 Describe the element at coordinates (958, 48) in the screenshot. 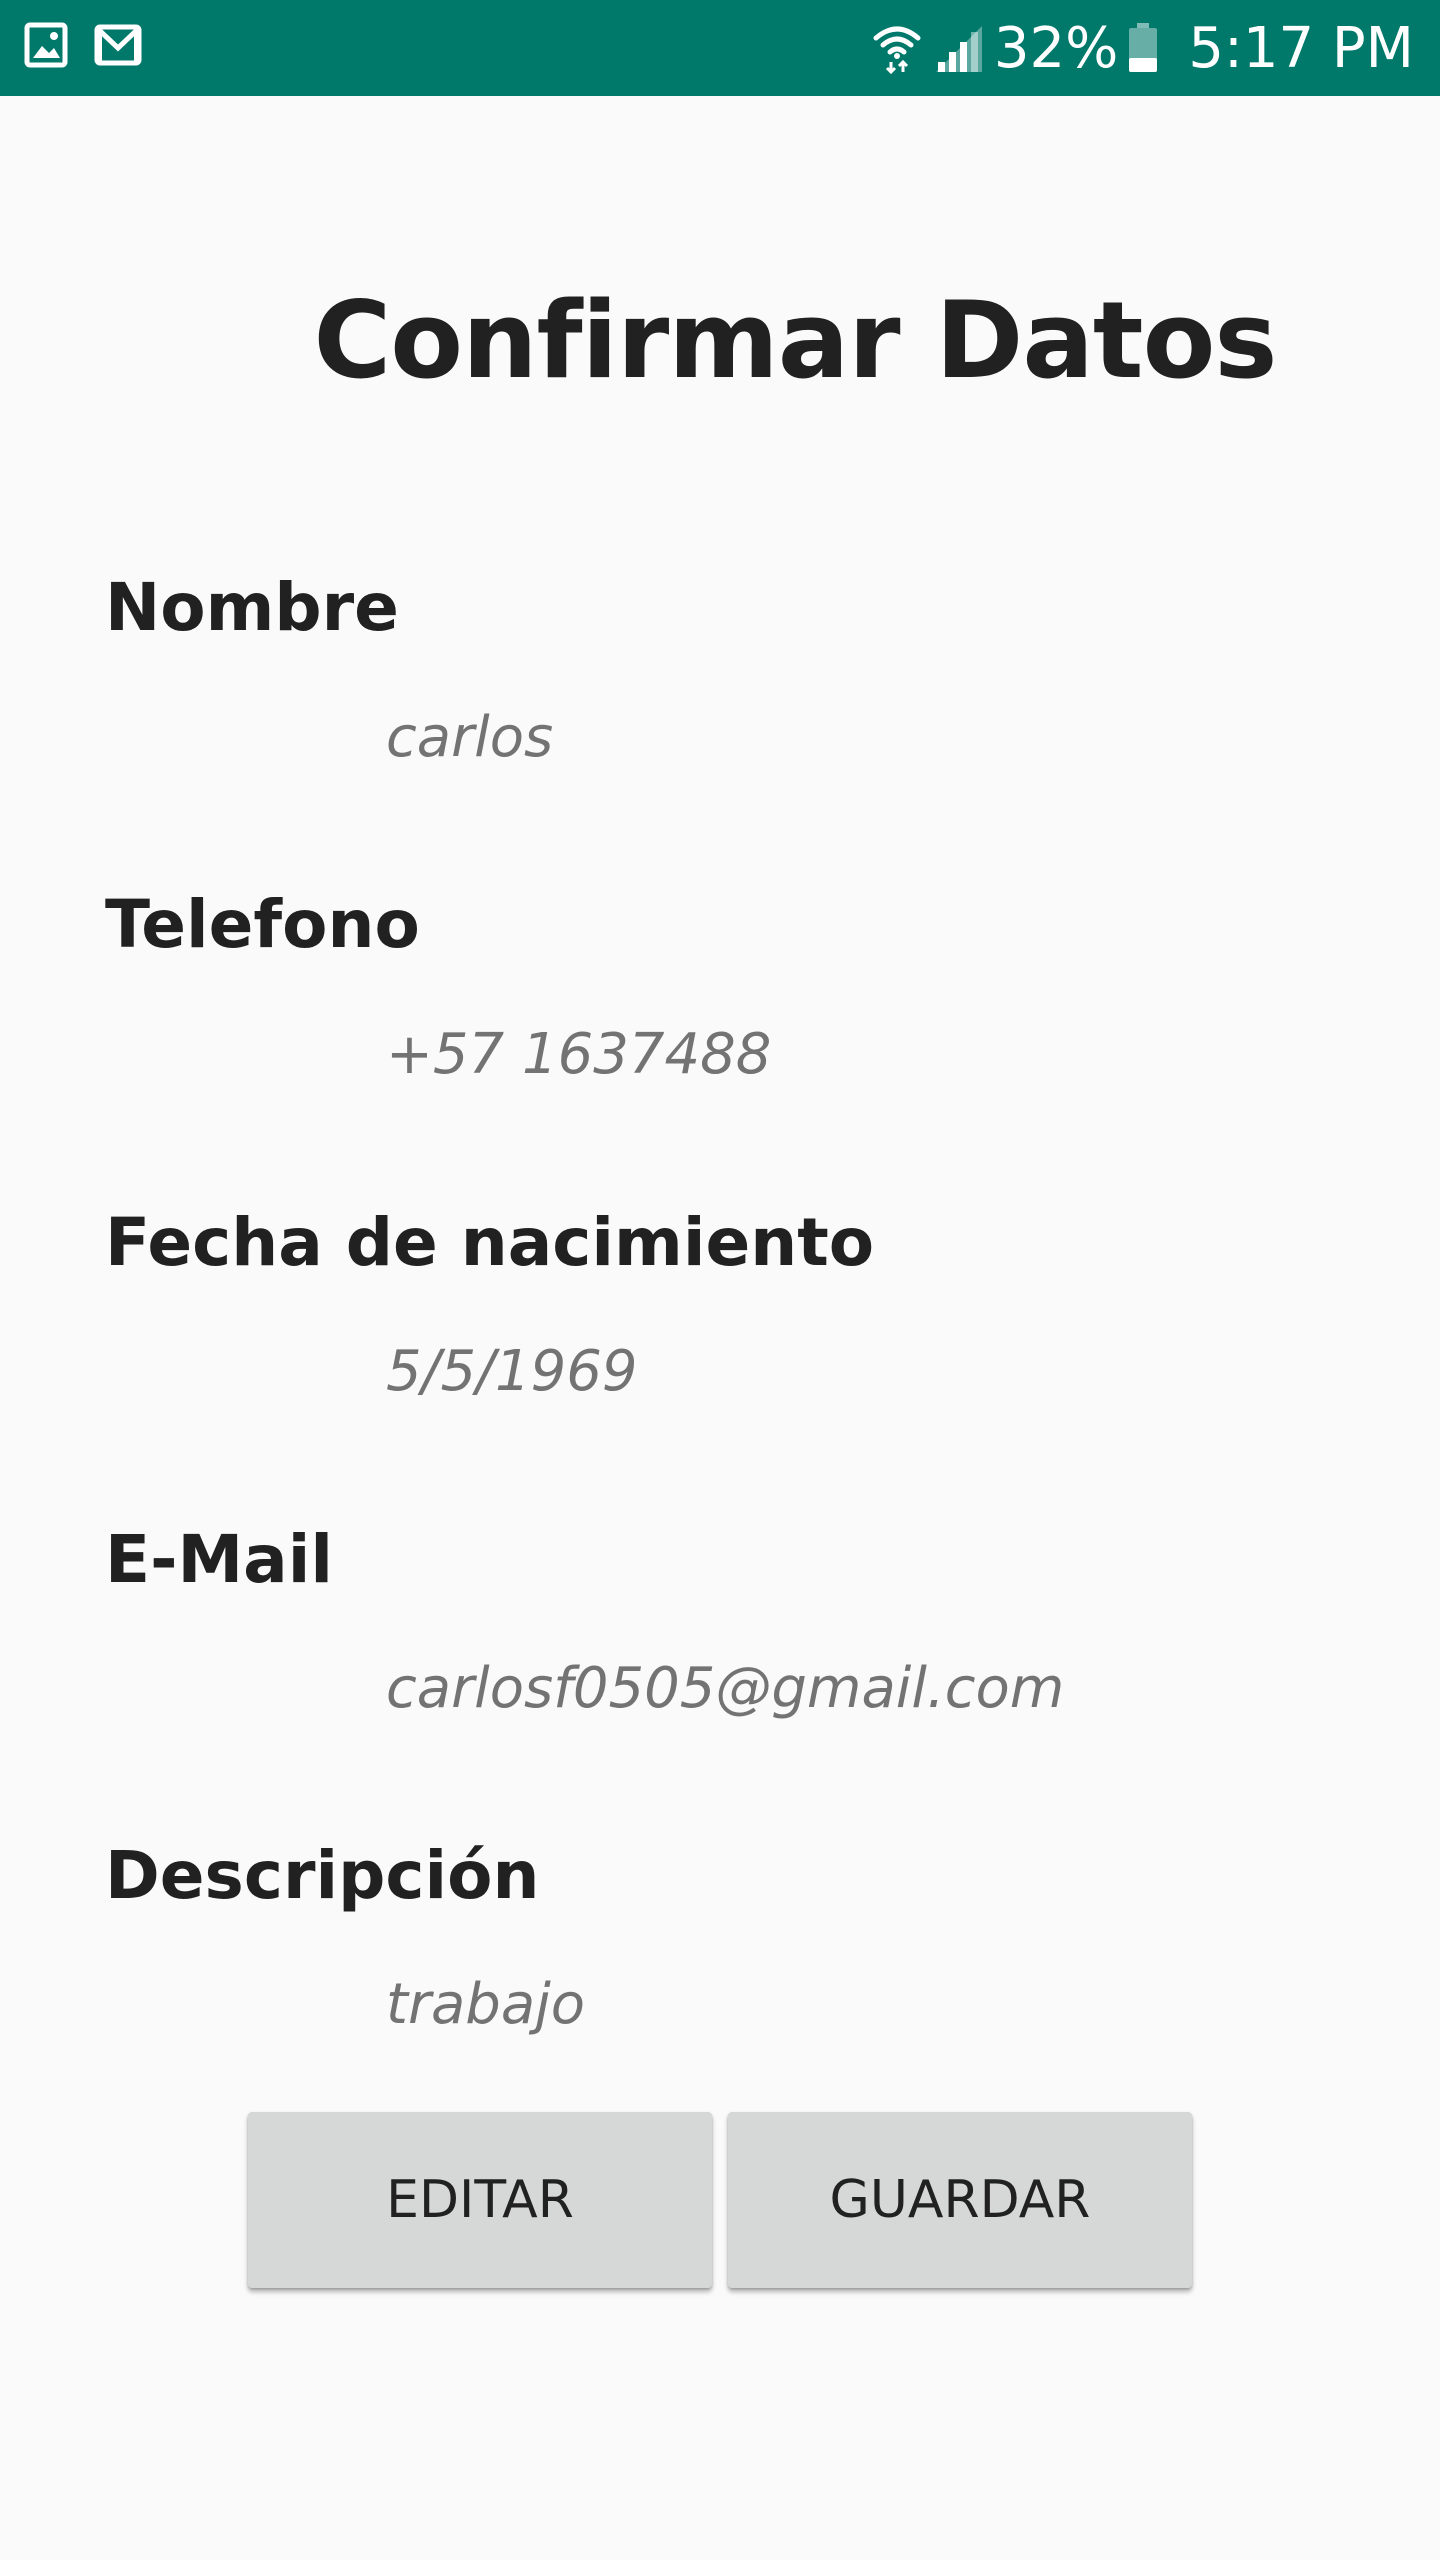

I see `signal-icon` at that location.